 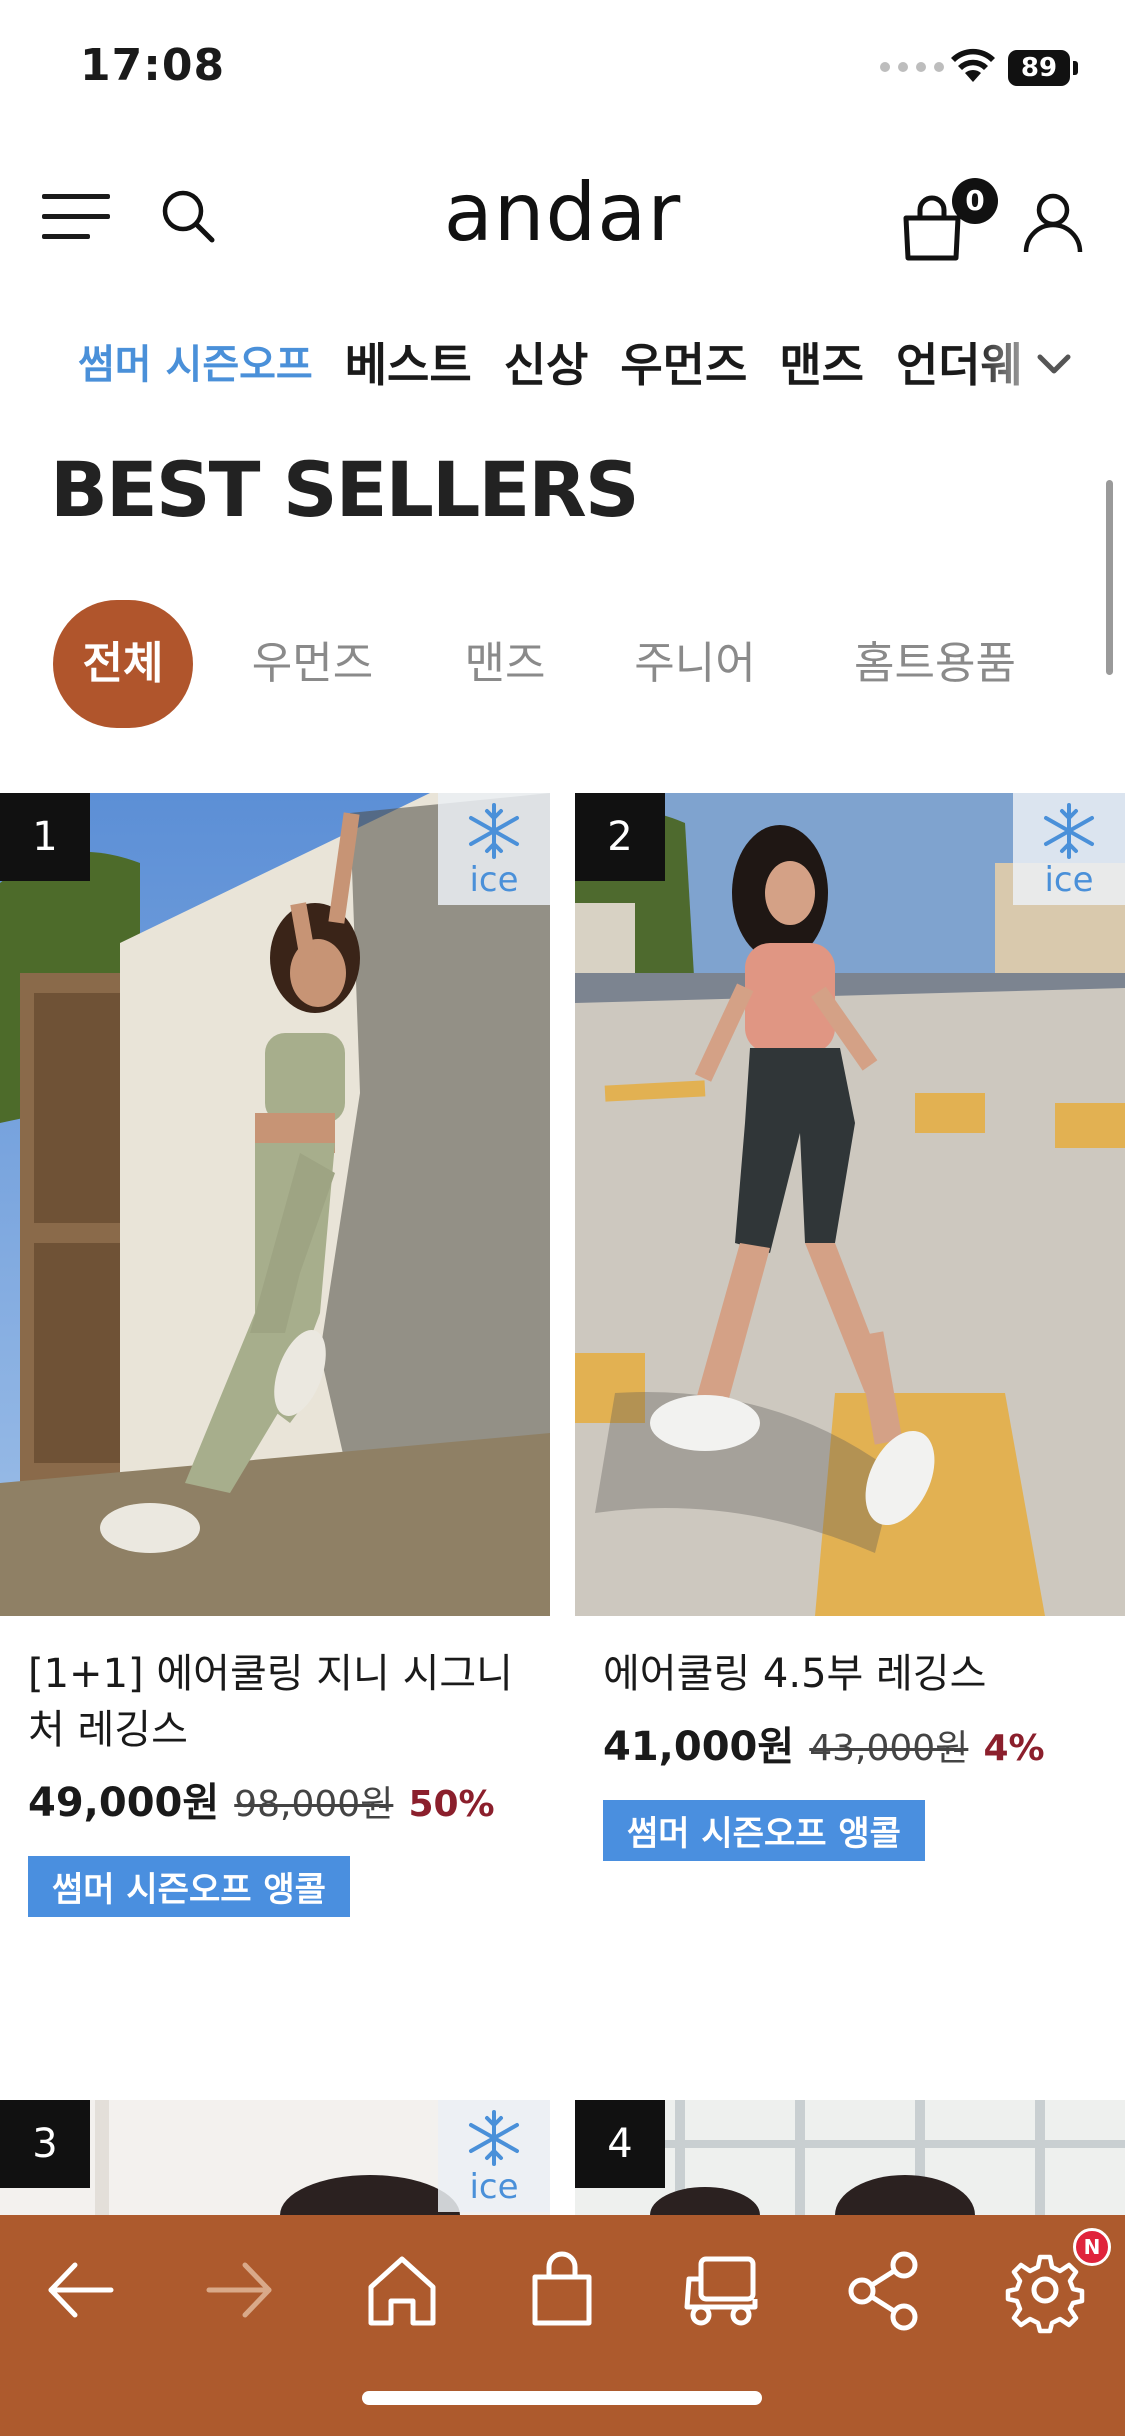 I want to click on home-button, so click(x=402, y=2290).